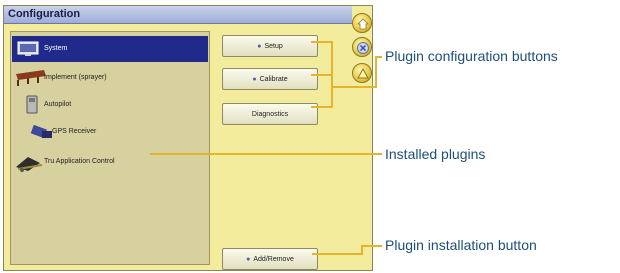 This screenshot has width=620, height=273. Describe the element at coordinates (270, 79) in the screenshot. I see `calibrate-button: ● Calibrate` at that location.